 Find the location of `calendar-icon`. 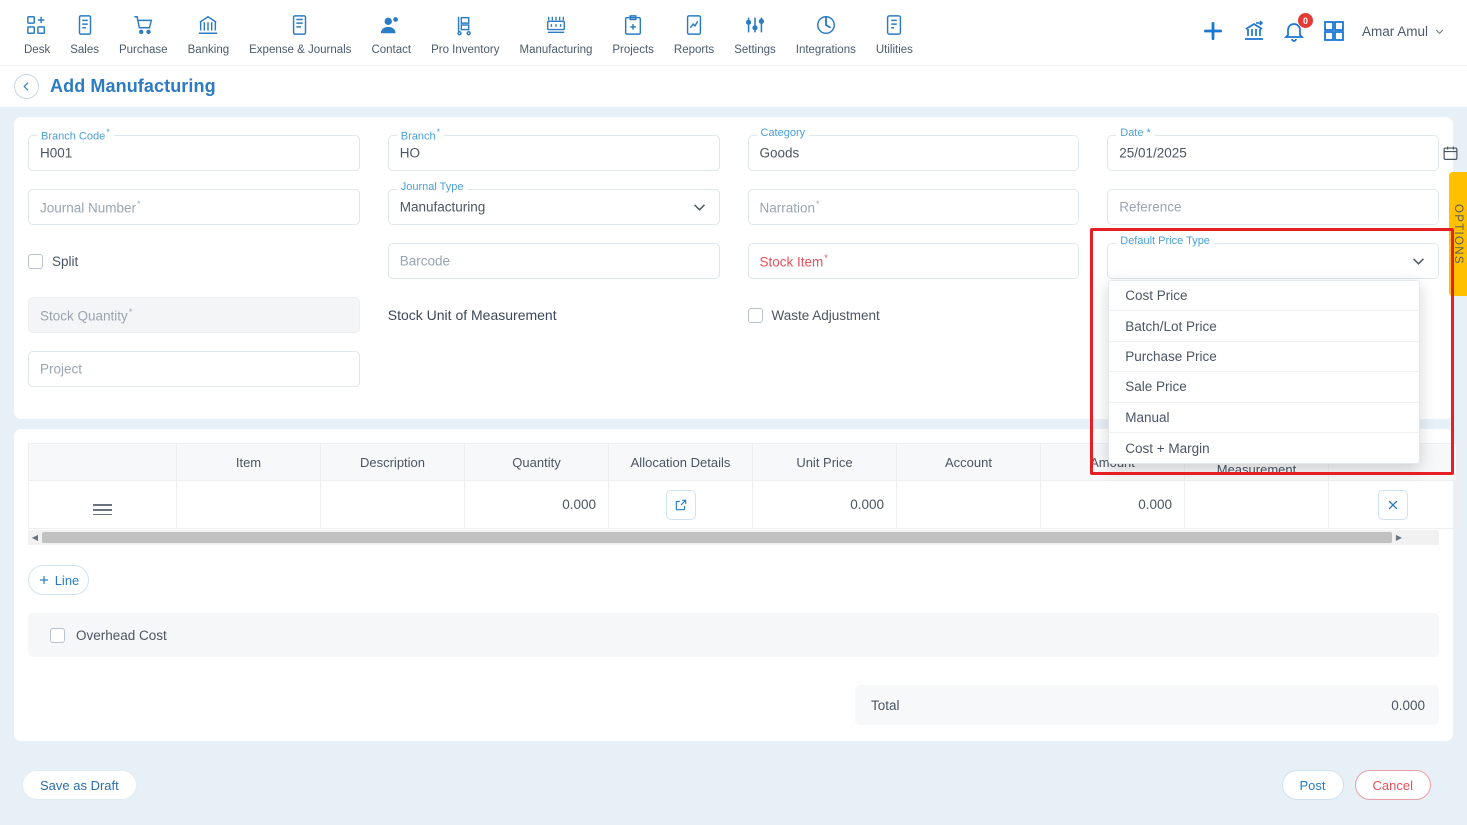

calendar-icon is located at coordinates (1450, 153).